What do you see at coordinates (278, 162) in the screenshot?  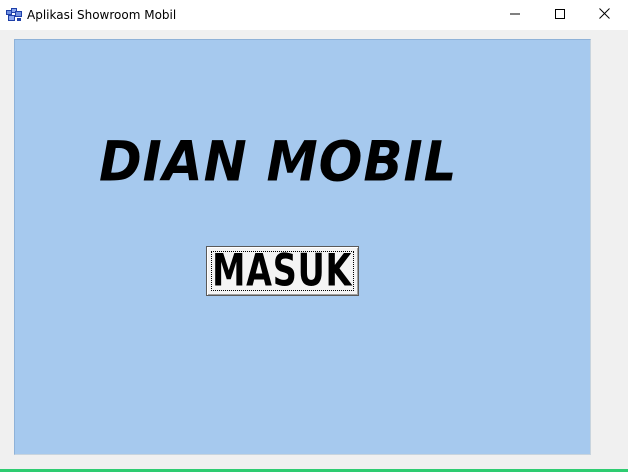 I see `app-heading: DIAN MOBIL` at bounding box center [278, 162].